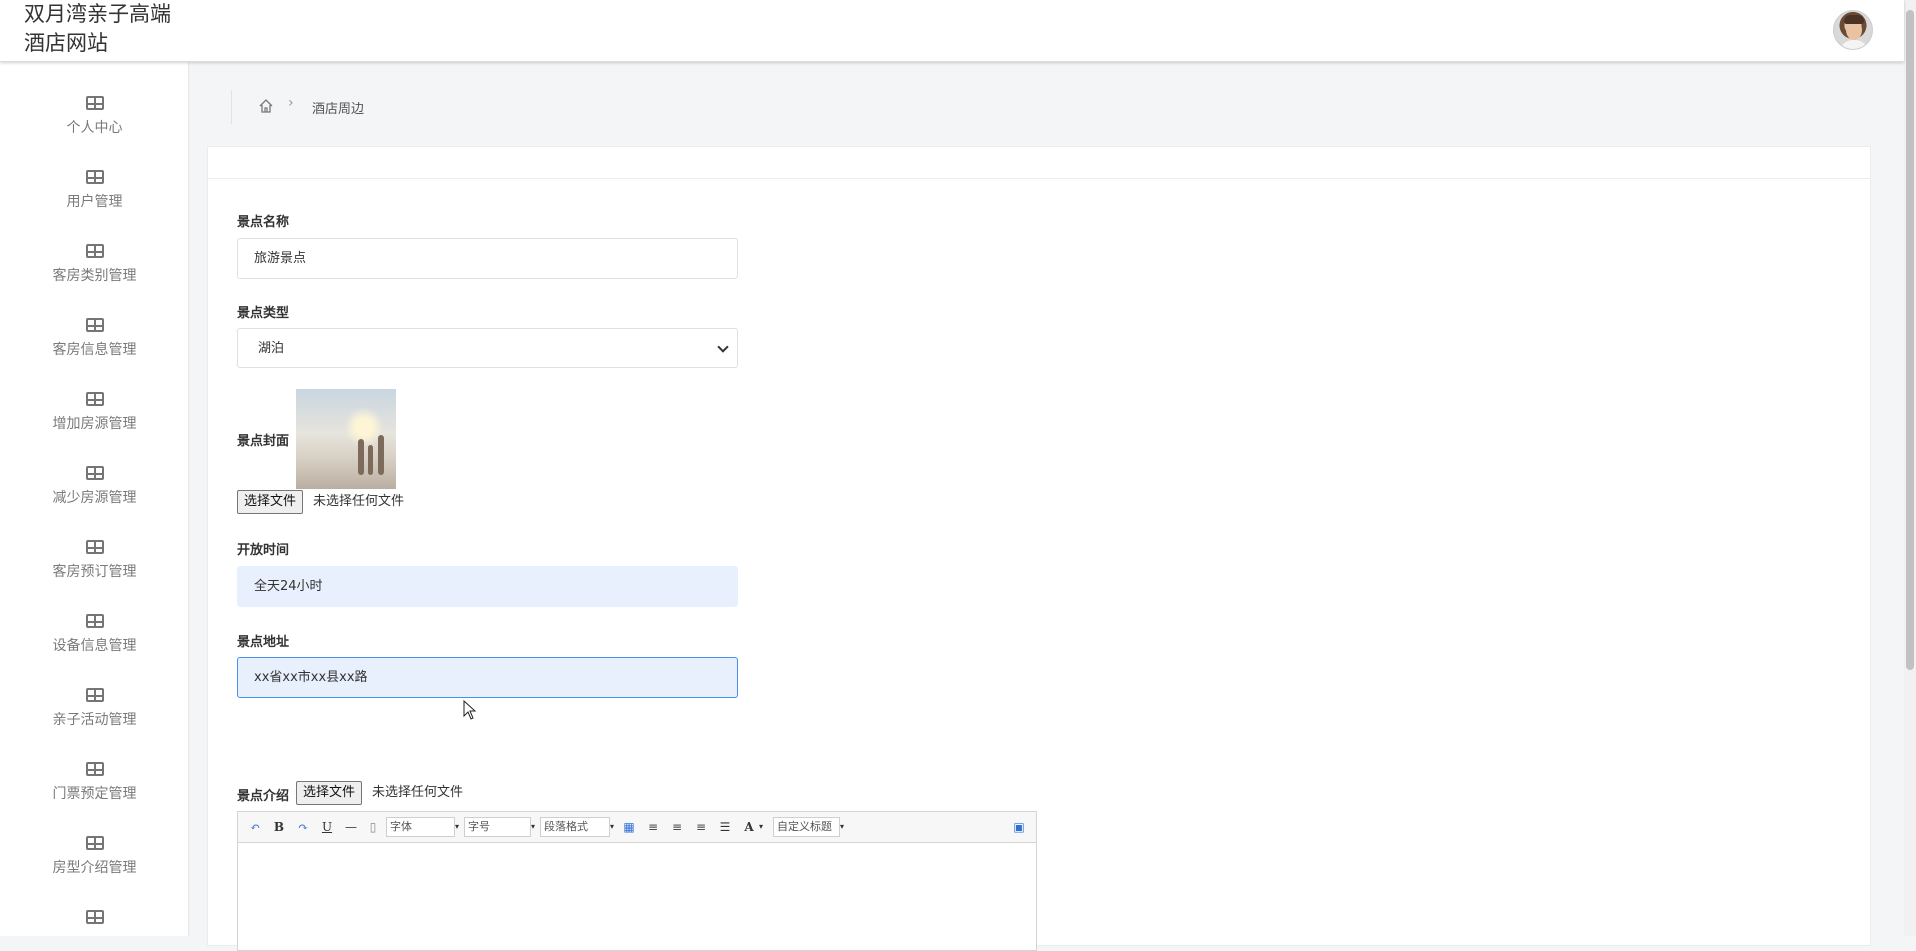  I want to click on scrollbar-thumb, so click(1910, 340).